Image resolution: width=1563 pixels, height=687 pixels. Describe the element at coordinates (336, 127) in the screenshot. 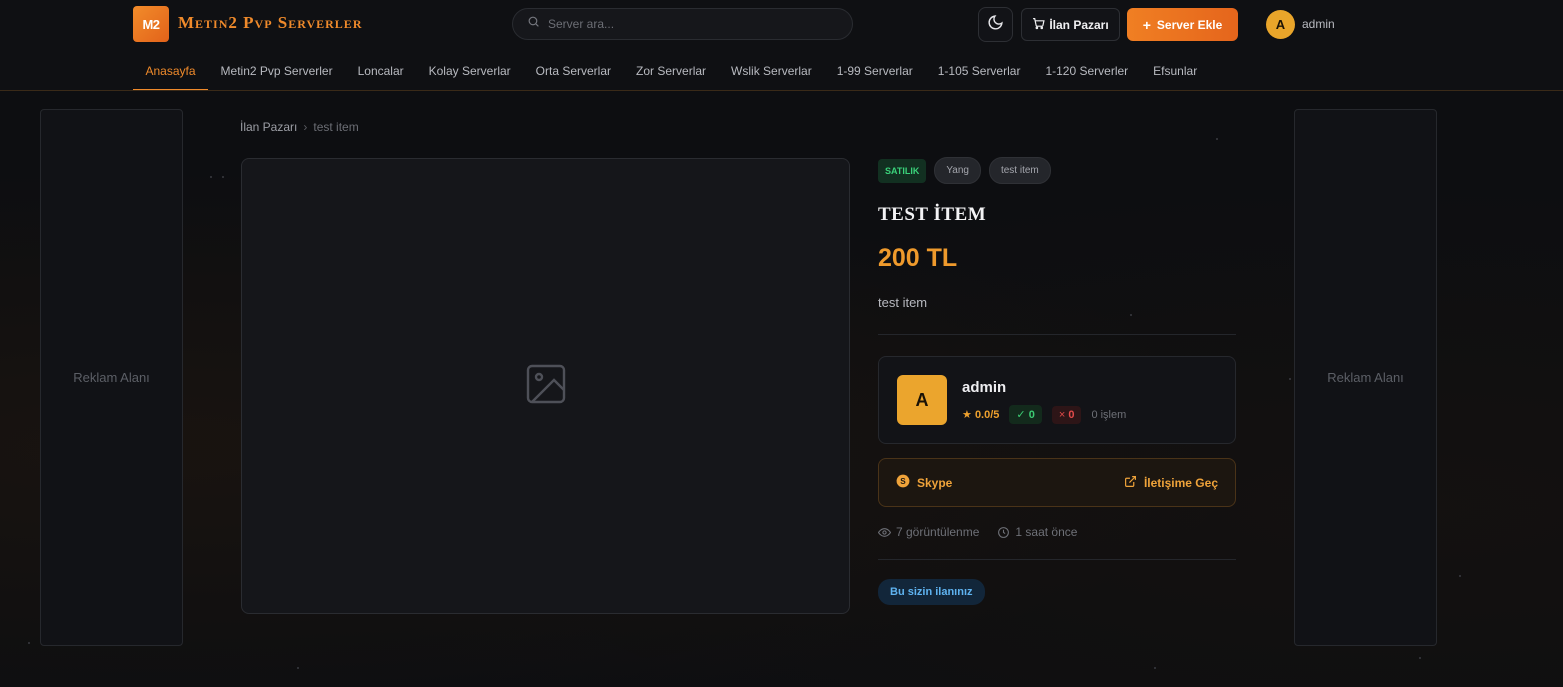

I see `breadcrumb-current: test item` at that location.